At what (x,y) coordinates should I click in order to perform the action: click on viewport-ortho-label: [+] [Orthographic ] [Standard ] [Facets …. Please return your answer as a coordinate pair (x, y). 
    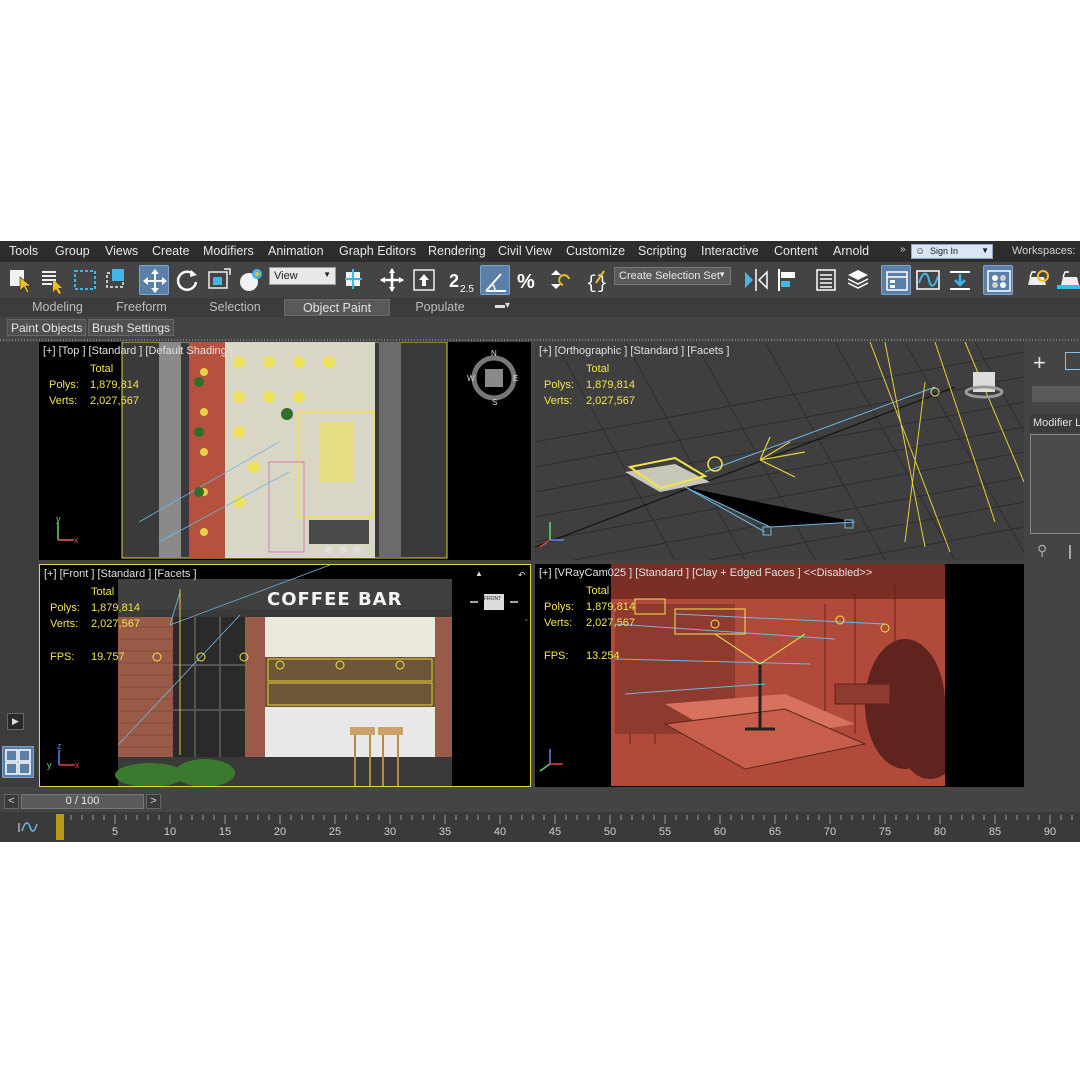
    Looking at the image, I should click on (634, 351).